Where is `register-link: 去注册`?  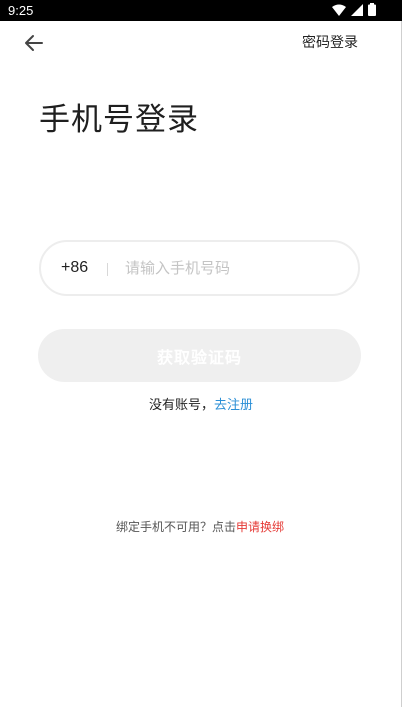 register-link: 去注册 is located at coordinates (233, 405).